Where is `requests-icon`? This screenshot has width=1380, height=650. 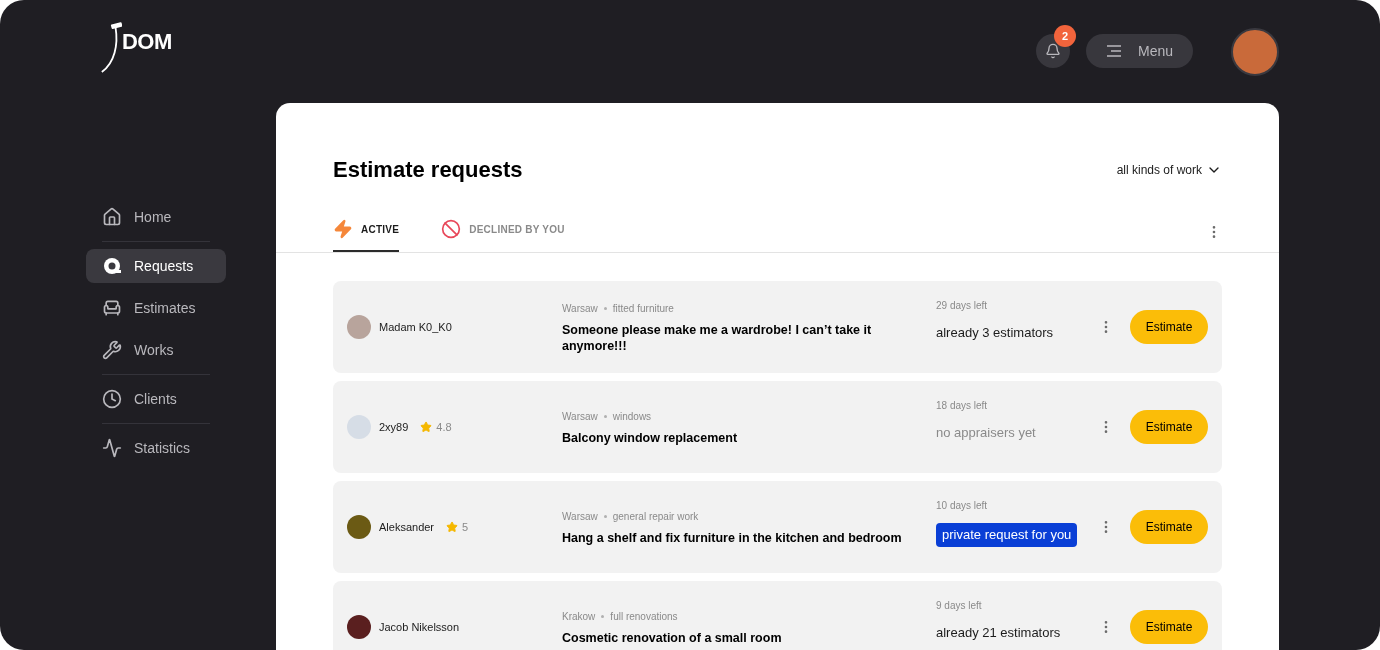
requests-icon is located at coordinates (112, 266).